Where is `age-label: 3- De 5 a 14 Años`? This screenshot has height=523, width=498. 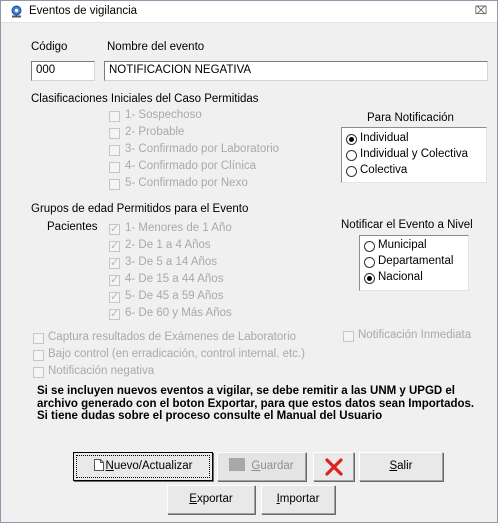 age-label: 3- De 5 a 14 Años is located at coordinates (171, 262).